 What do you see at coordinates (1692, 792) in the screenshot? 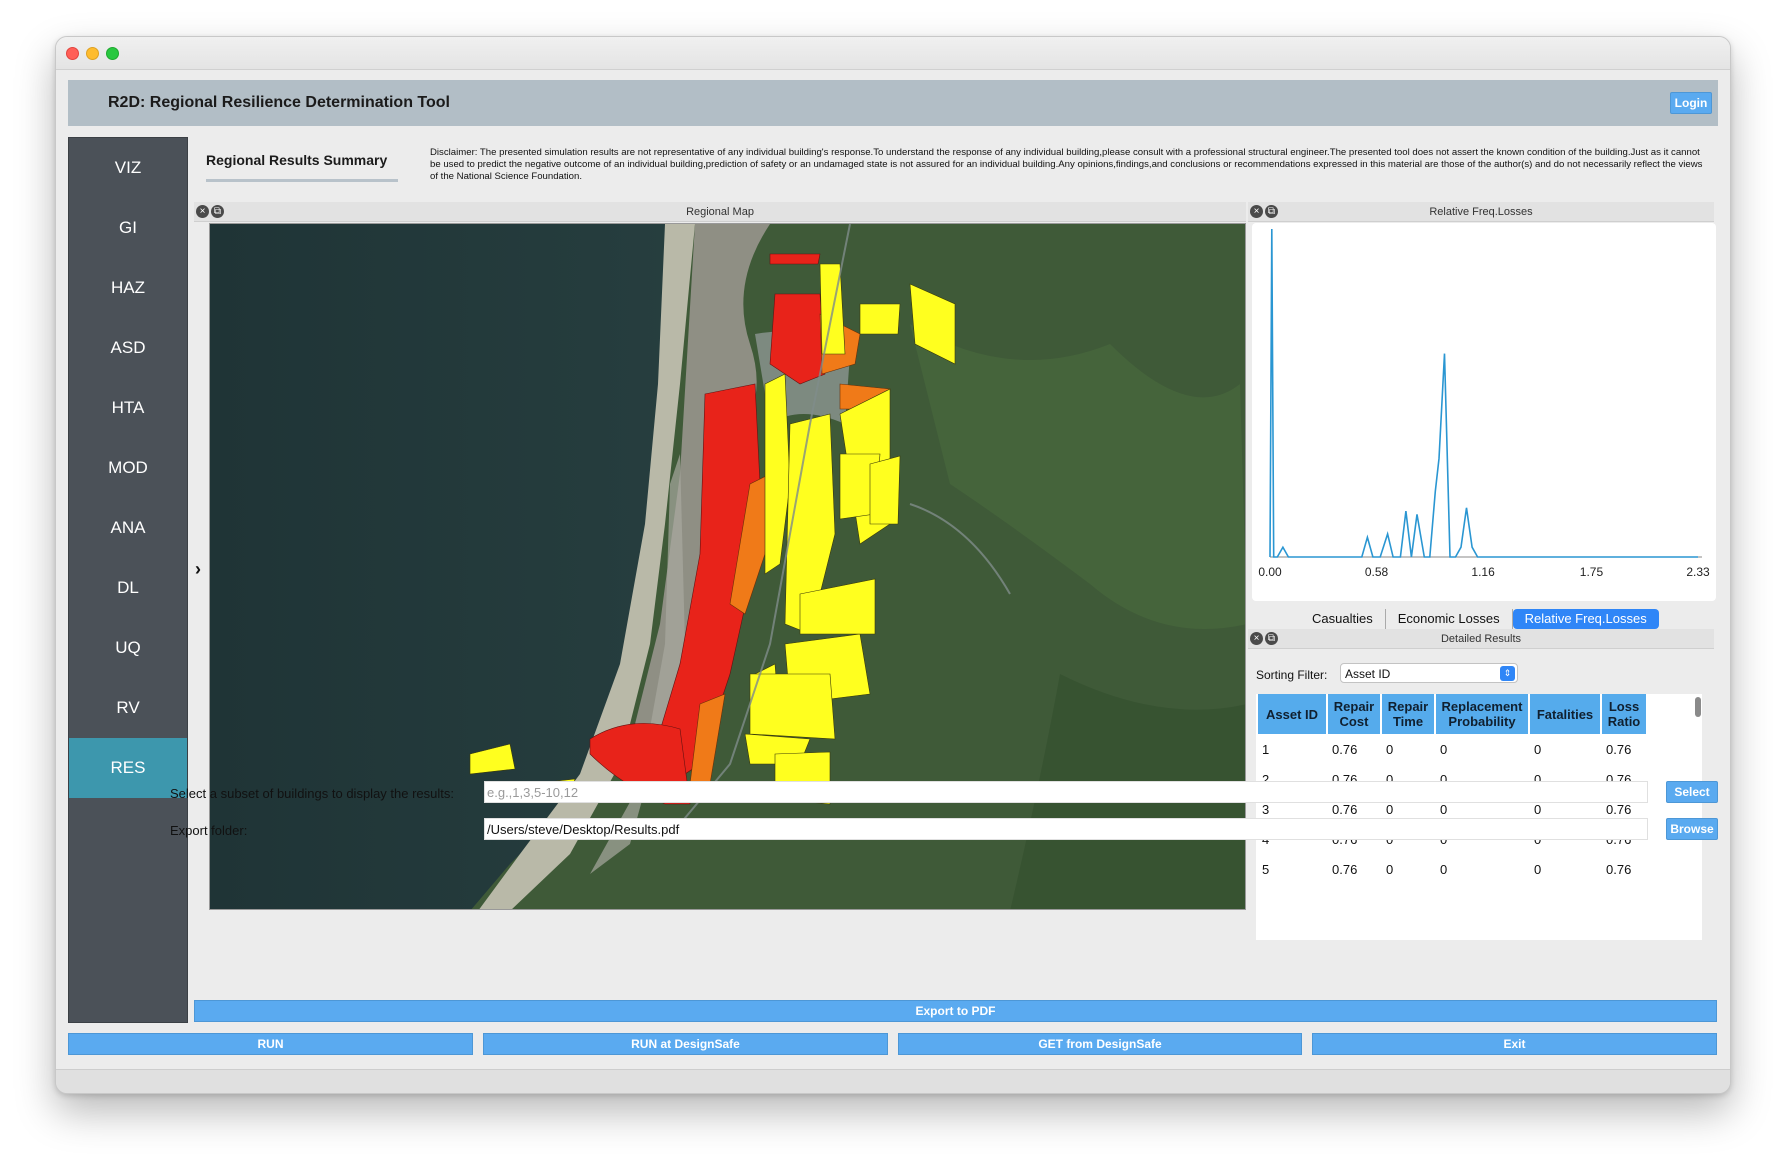
I see `select-button: Select` at bounding box center [1692, 792].